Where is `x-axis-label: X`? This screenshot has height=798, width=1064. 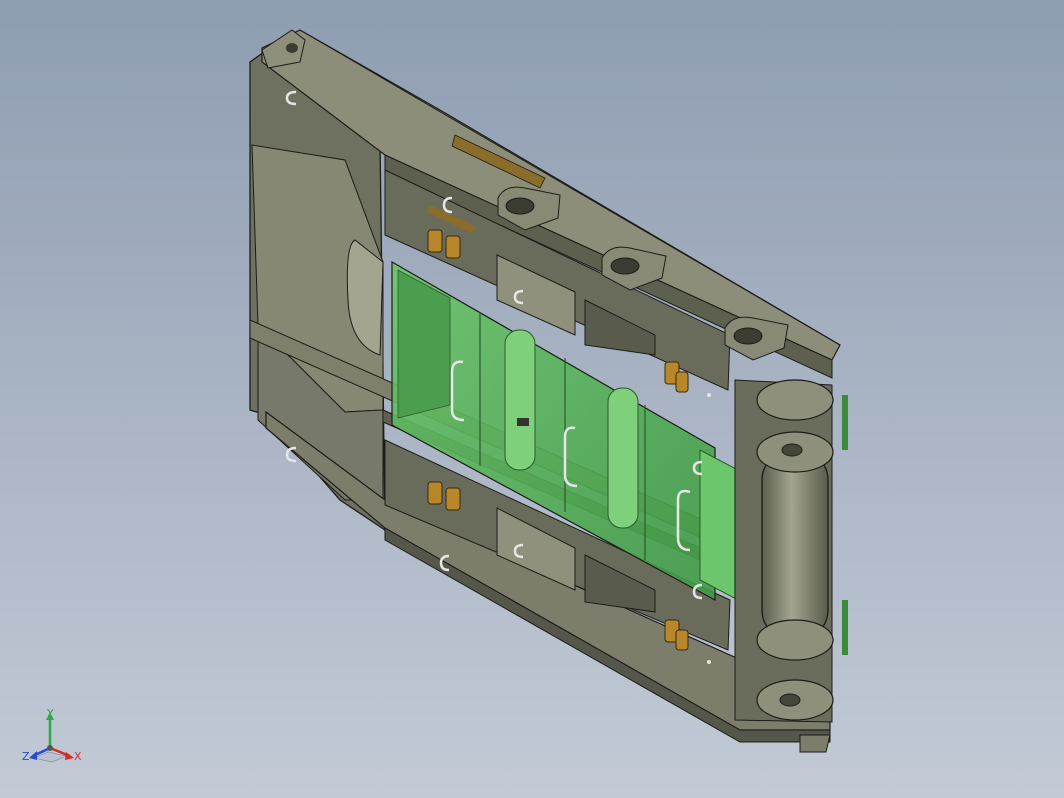
x-axis-label: X is located at coordinates (78, 756).